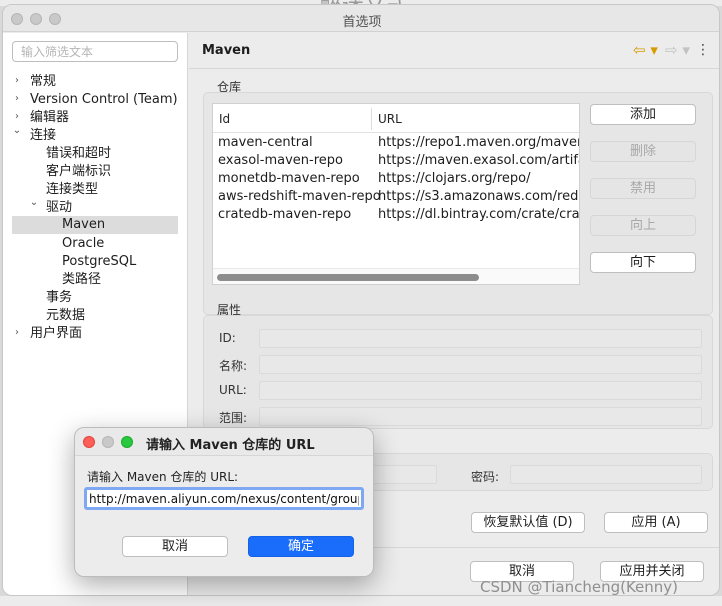 The image size is (722, 606). I want to click on password-label: 密码:, so click(485, 477).